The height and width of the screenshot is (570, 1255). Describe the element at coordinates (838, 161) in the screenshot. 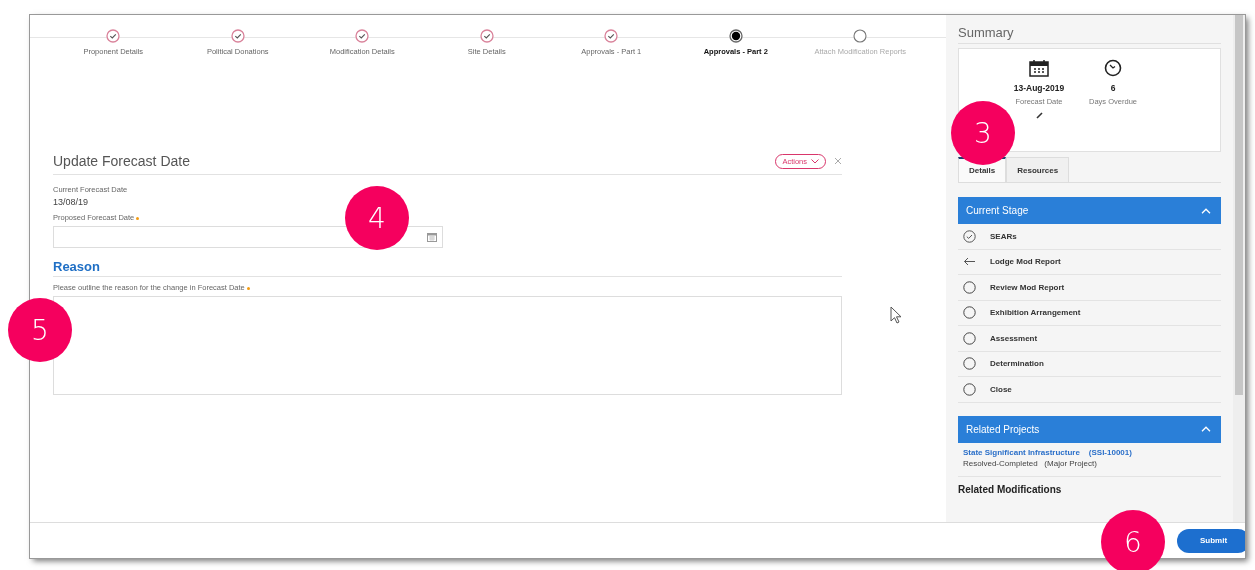

I see `close-icon` at that location.